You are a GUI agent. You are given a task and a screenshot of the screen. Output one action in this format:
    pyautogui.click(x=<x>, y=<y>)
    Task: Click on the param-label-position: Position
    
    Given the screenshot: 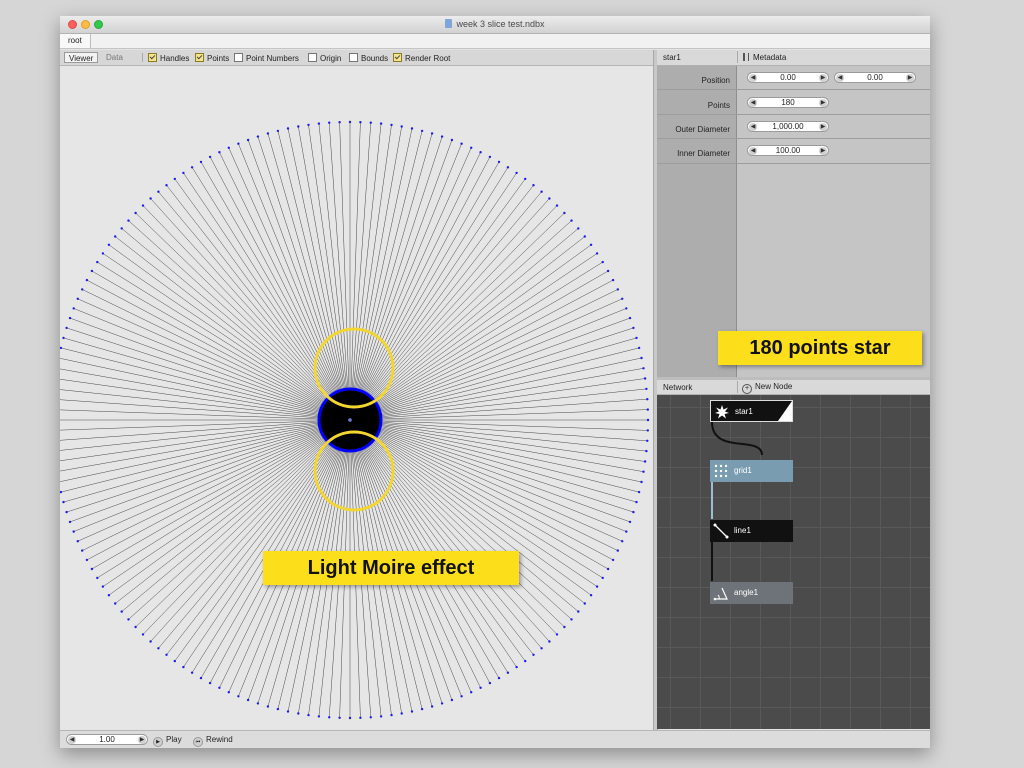 What is the action you would take?
    pyautogui.click(x=715, y=80)
    